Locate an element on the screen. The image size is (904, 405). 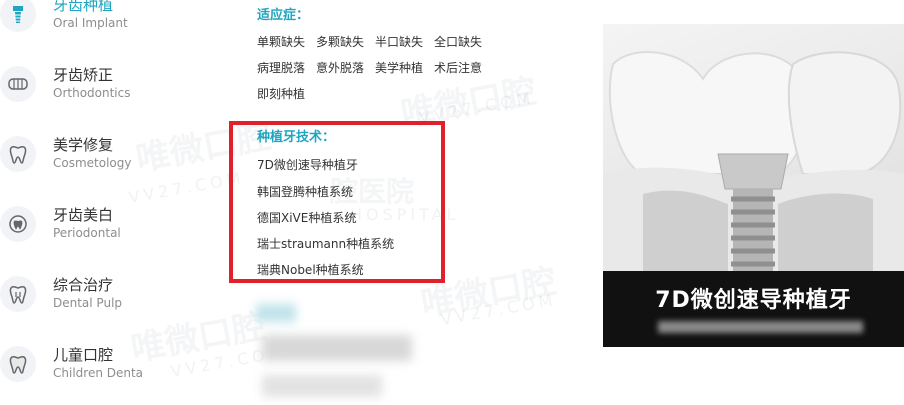
nav-label-en: Children Denta is located at coordinates (98, 373).